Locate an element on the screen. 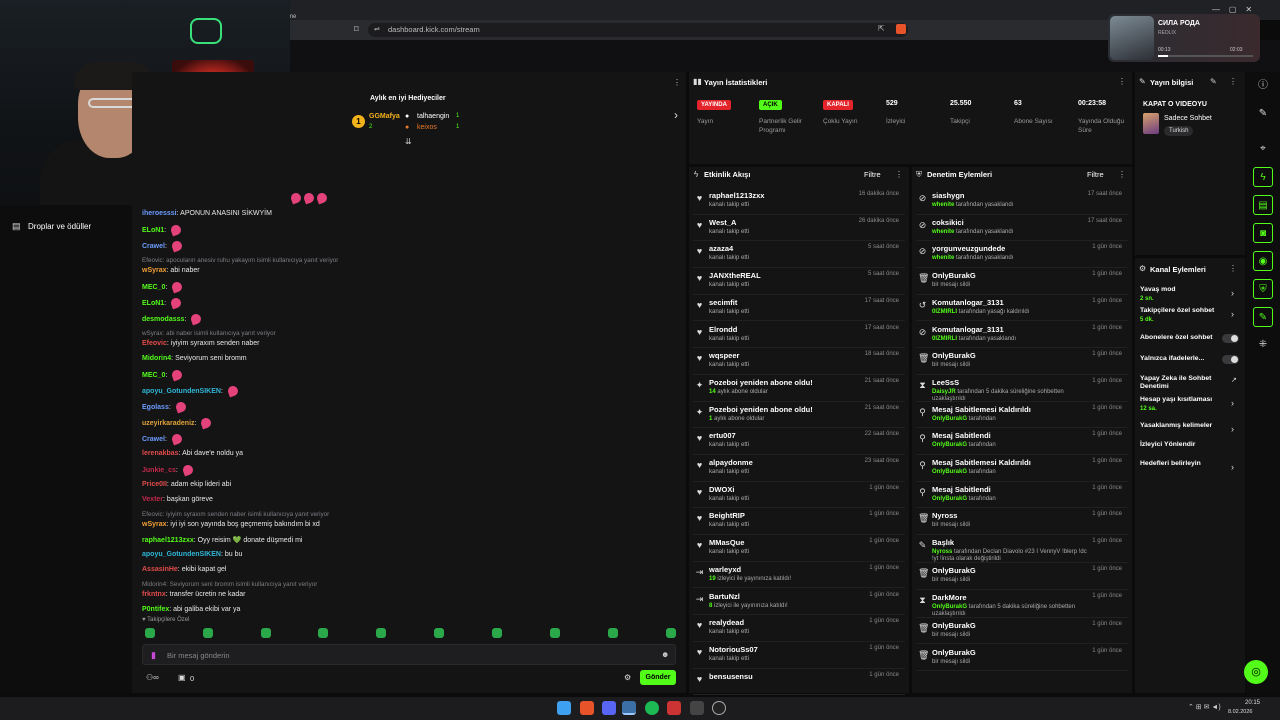 This screenshot has height=720, width=1280. nav-drops: Droplar ve ödüller is located at coordinates (59, 226).